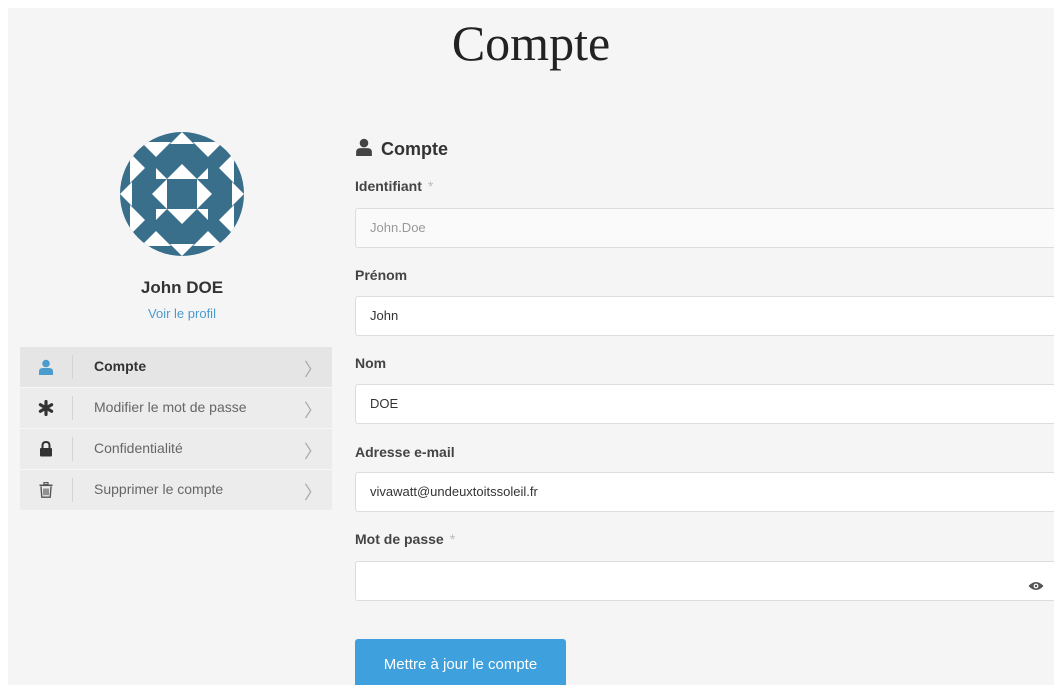 The height and width of the screenshot is (685, 1054). I want to click on first-name-field: John, so click(704, 316).